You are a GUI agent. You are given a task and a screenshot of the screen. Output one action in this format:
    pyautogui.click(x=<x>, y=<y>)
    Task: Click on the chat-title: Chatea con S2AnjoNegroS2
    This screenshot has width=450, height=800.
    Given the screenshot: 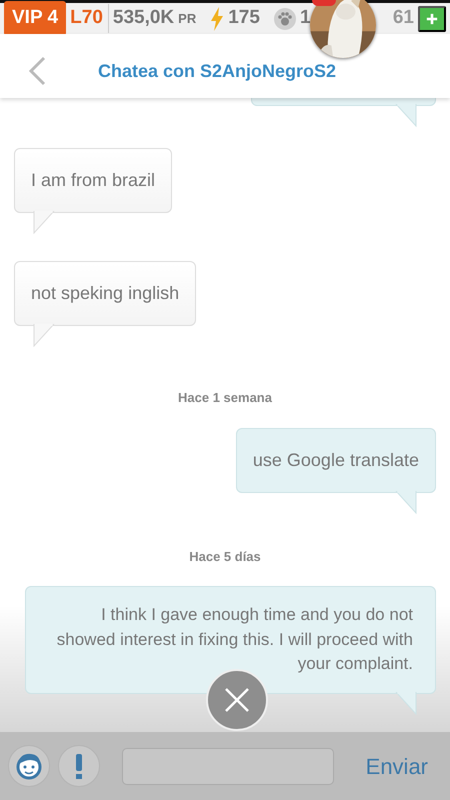 What is the action you would take?
    pyautogui.click(x=217, y=71)
    